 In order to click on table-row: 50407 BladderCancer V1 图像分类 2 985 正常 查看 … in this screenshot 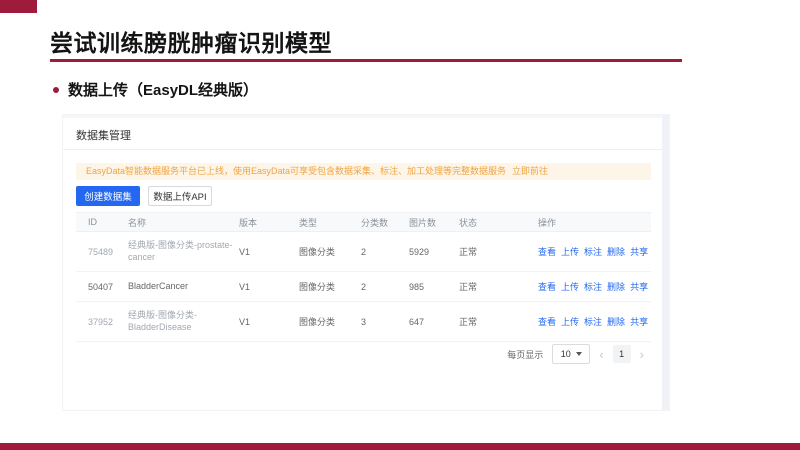, I will do `click(363, 287)`.